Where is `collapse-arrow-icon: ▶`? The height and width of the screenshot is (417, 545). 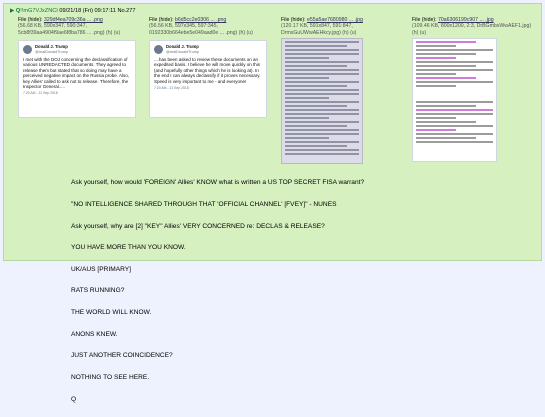
collapse-arrow-icon: ▶ is located at coordinates (12, 11).